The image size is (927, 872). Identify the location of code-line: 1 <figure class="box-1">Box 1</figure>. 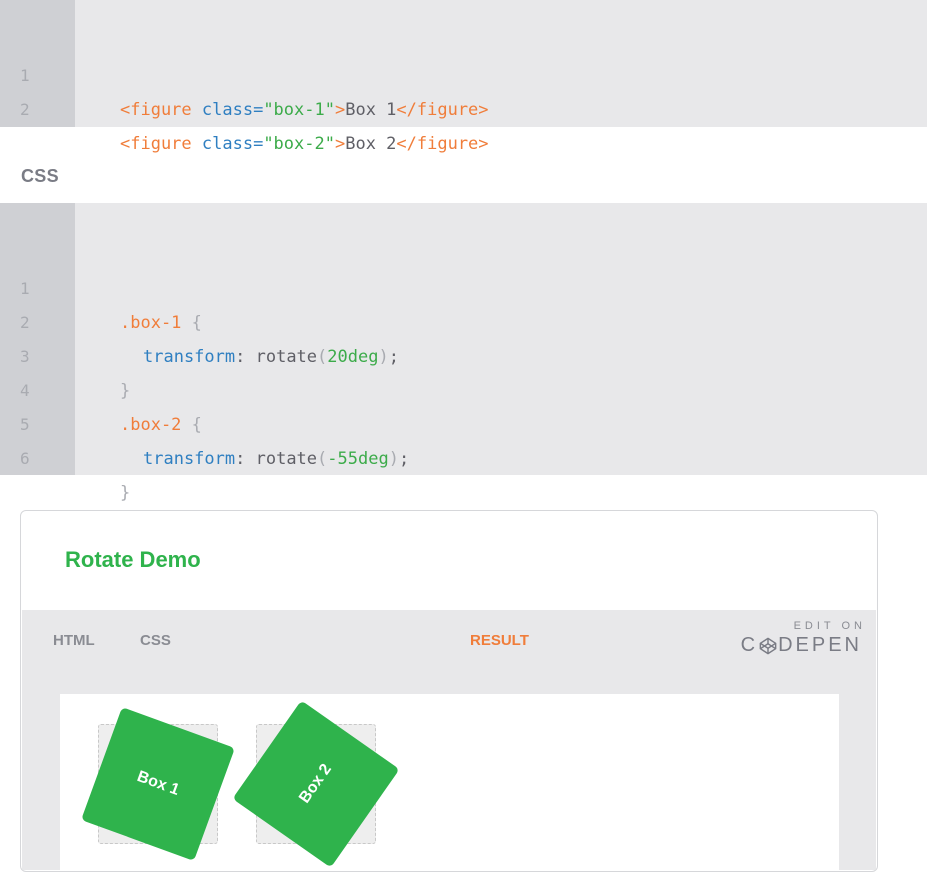
(244, 72).